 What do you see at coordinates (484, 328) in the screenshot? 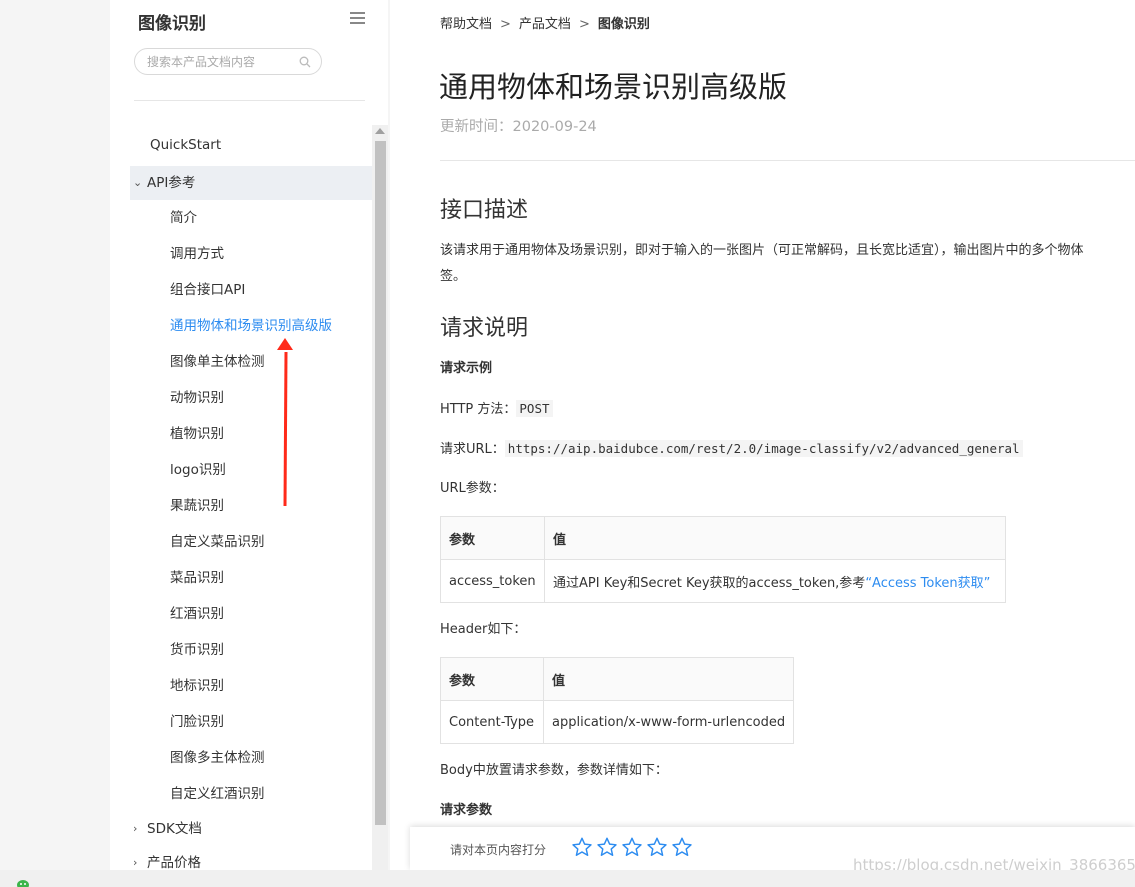
I see `section-heading-request: 请求说明` at bounding box center [484, 328].